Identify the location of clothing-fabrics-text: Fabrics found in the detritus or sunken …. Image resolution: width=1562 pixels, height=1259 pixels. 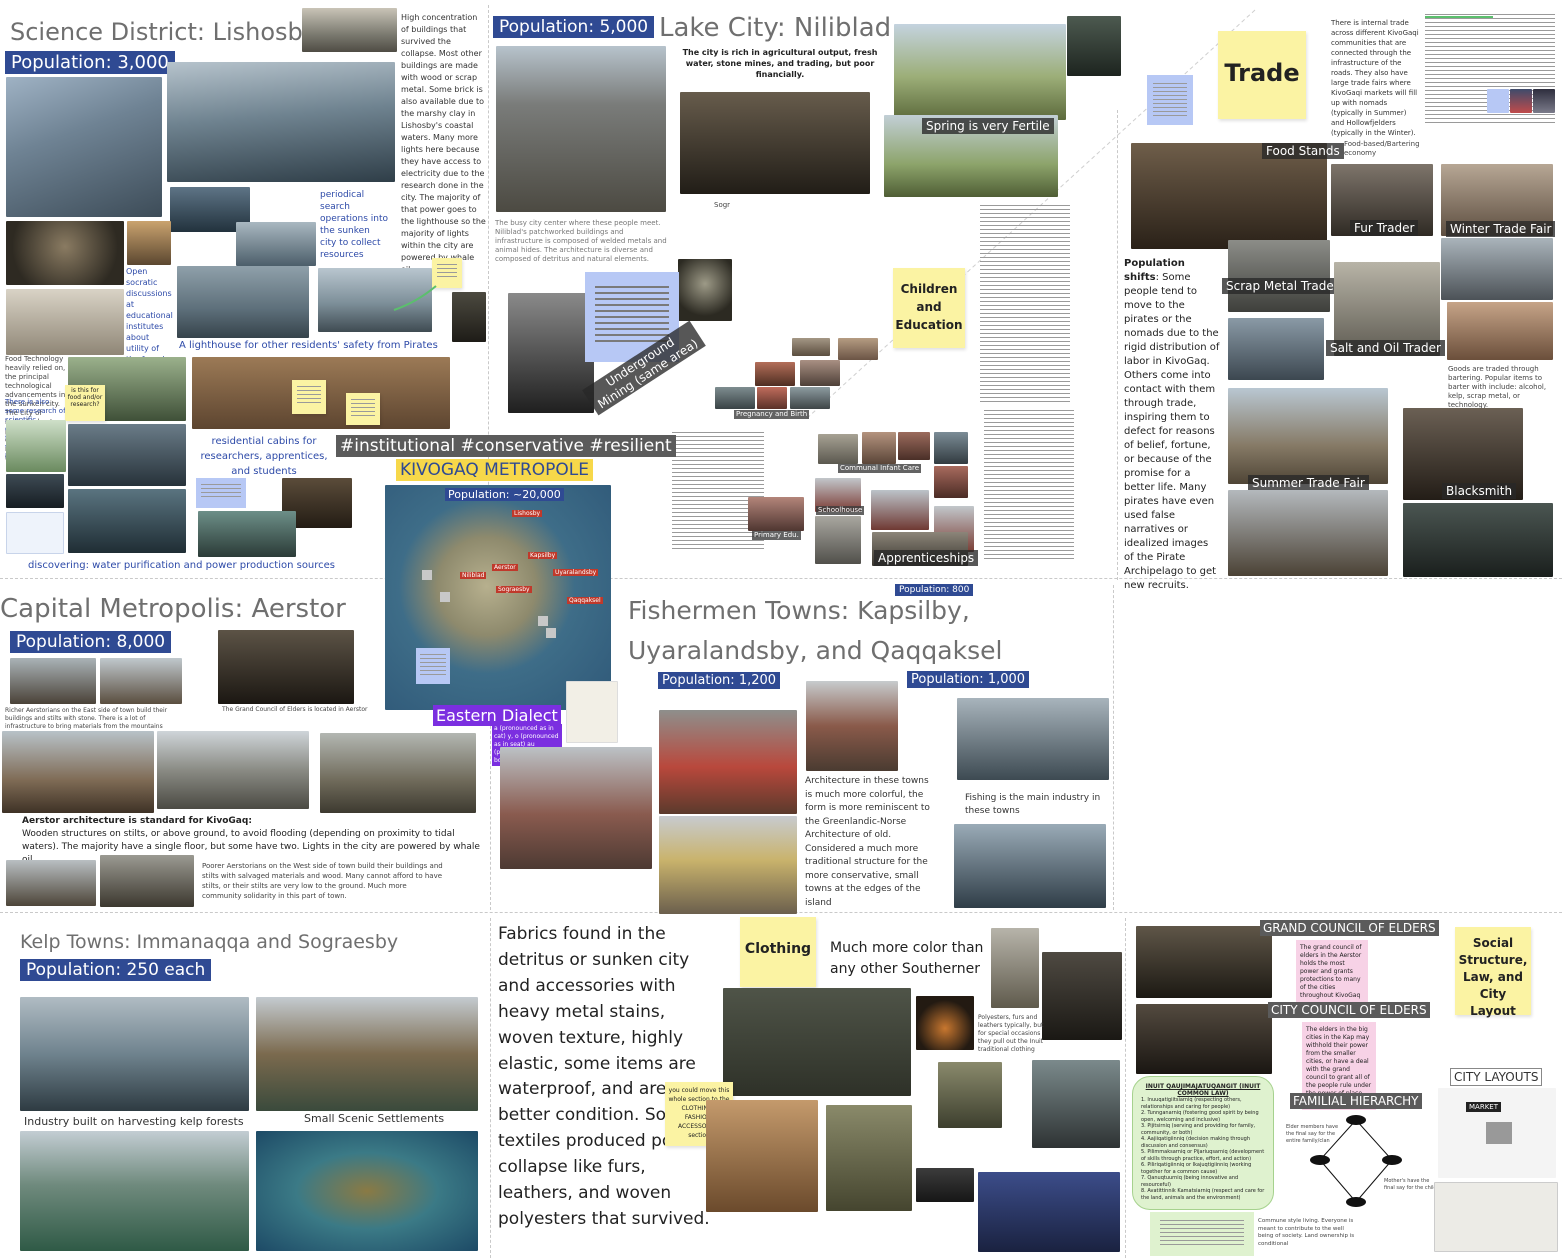
(604, 1076).